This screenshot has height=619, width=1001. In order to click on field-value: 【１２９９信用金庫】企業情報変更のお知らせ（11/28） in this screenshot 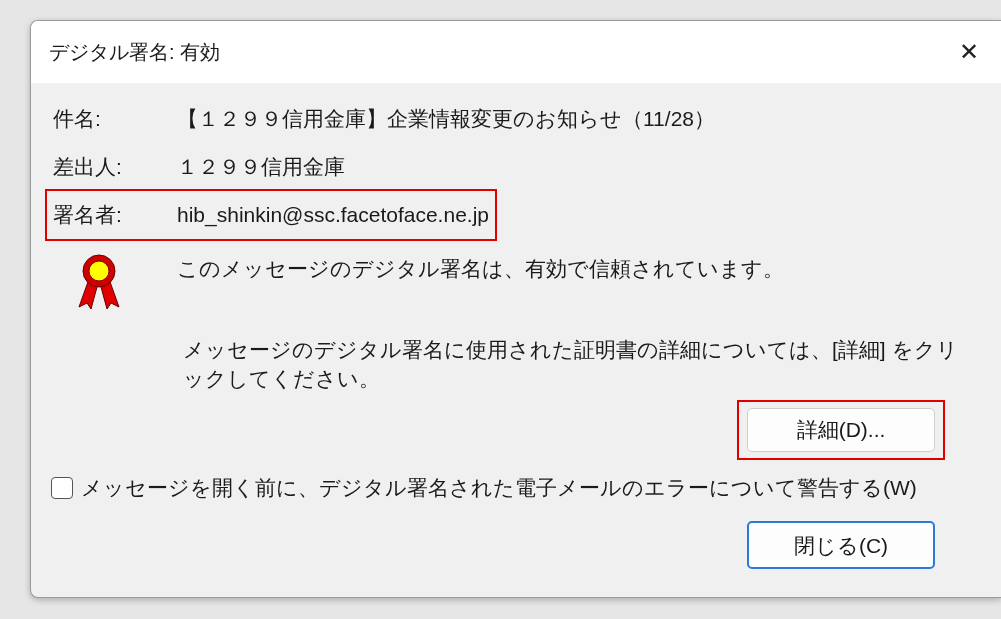, I will do `click(446, 119)`.